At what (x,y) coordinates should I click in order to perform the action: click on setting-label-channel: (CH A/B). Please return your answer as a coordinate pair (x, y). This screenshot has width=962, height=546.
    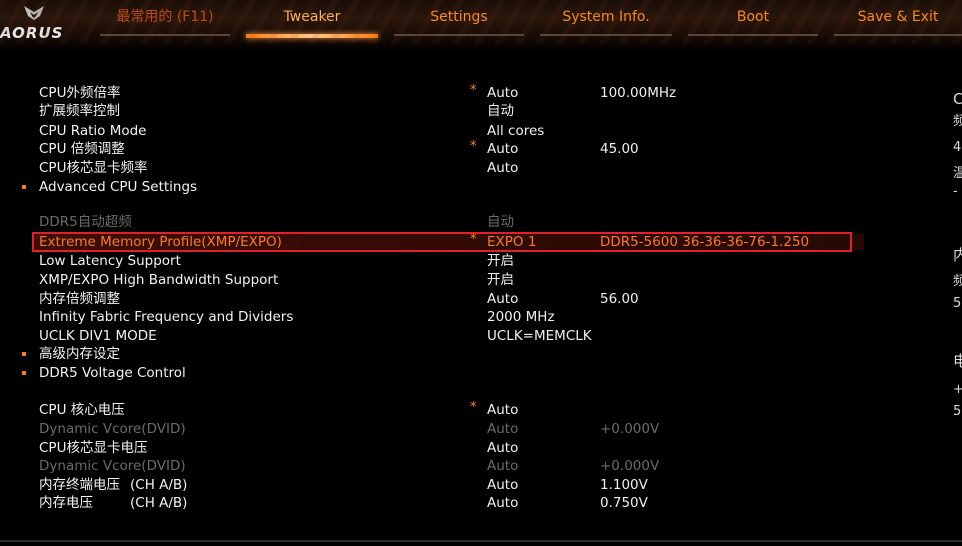
    Looking at the image, I should click on (159, 503).